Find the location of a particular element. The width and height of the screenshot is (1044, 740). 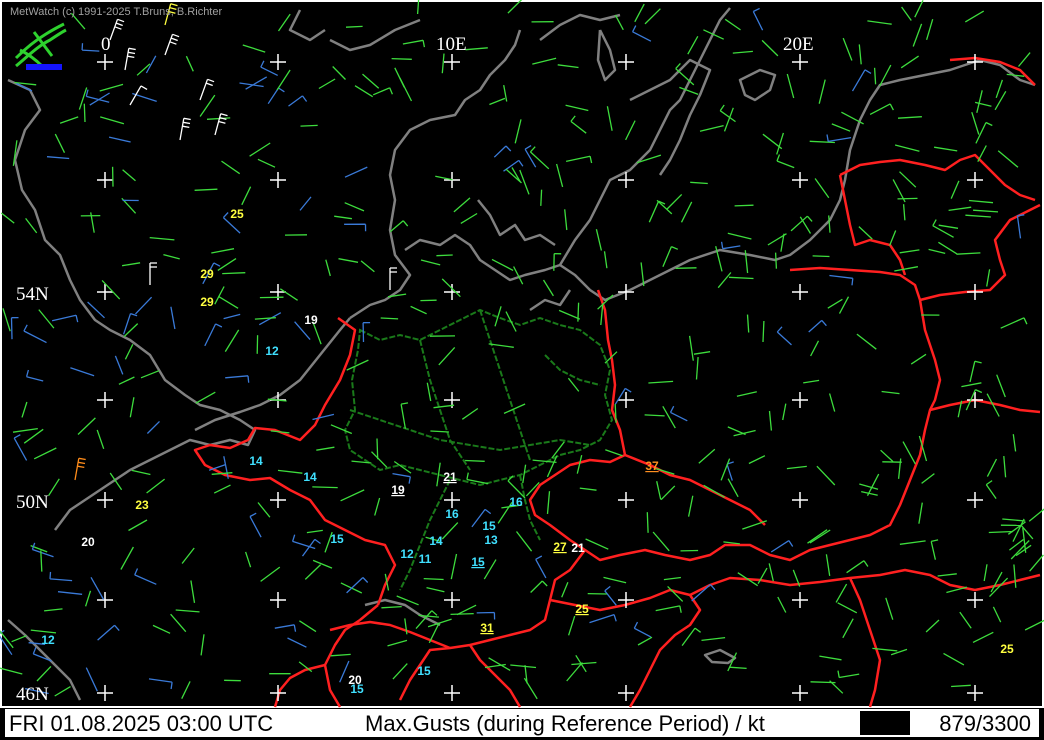

gust-value: 21 is located at coordinates (450, 477).